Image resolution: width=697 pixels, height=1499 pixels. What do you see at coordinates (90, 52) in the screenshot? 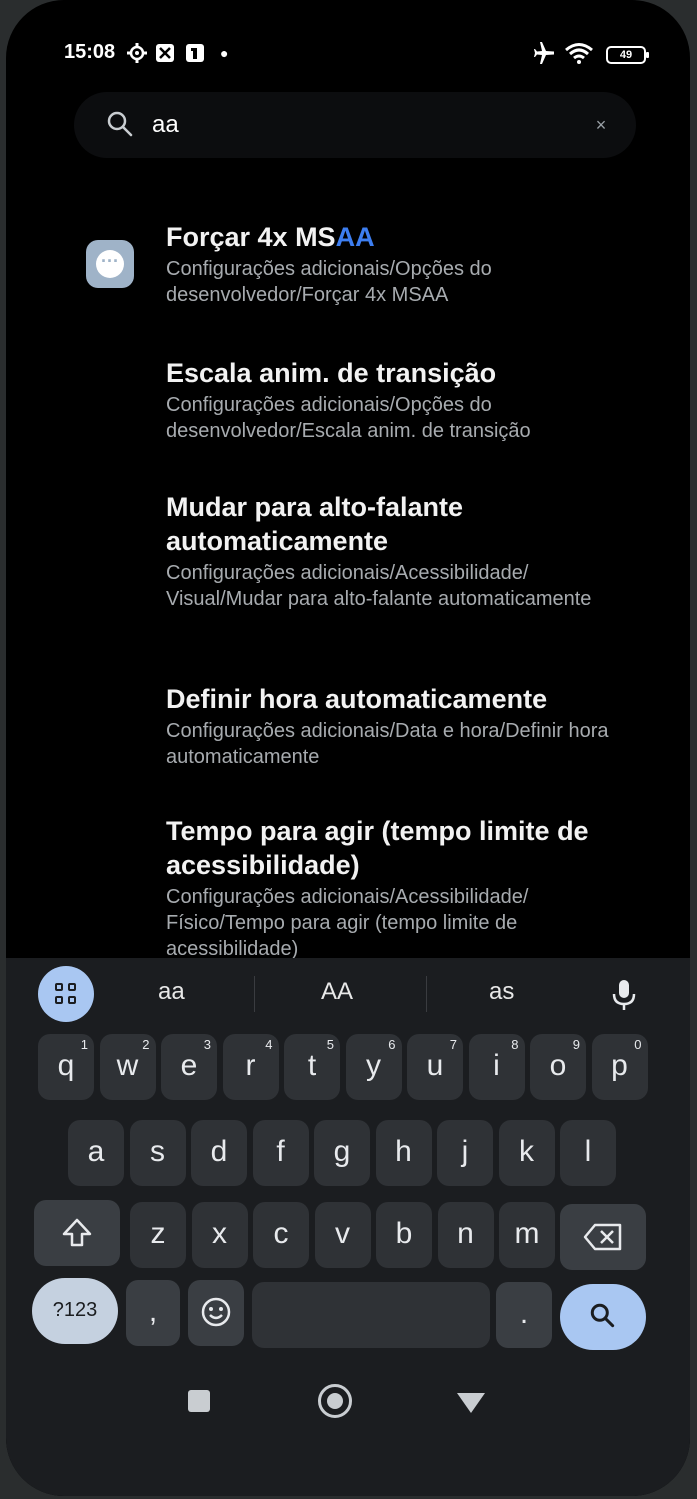
I see `status-time: 15:08` at bounding box center [90, 52].